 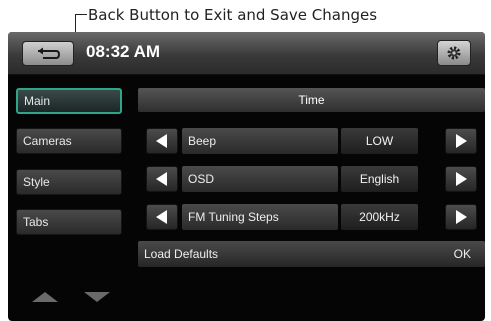 What do you see at coordinates (69, 222) in the screenshot?
I see `sidebar-item-tabs: Tabs` at bounding box center [69, 222].